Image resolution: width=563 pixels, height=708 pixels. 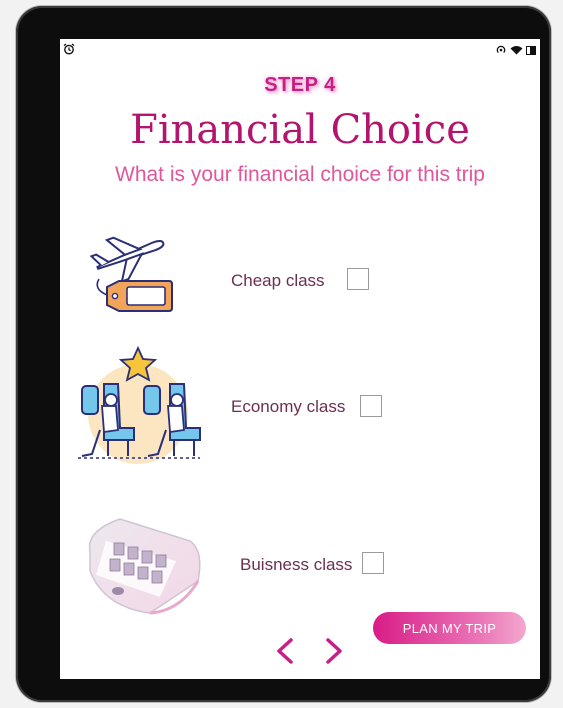 What do you see at coordinates (278, 280) in the screenshot?
I see `option-label-cheap: Cheap class` at bounding box center [278, 280].